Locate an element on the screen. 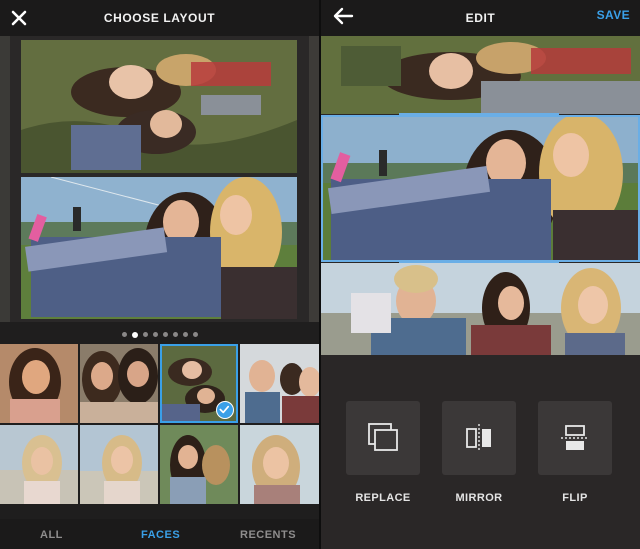 The image size is (640, 549). replace-button is located at coordinates (383, 438).